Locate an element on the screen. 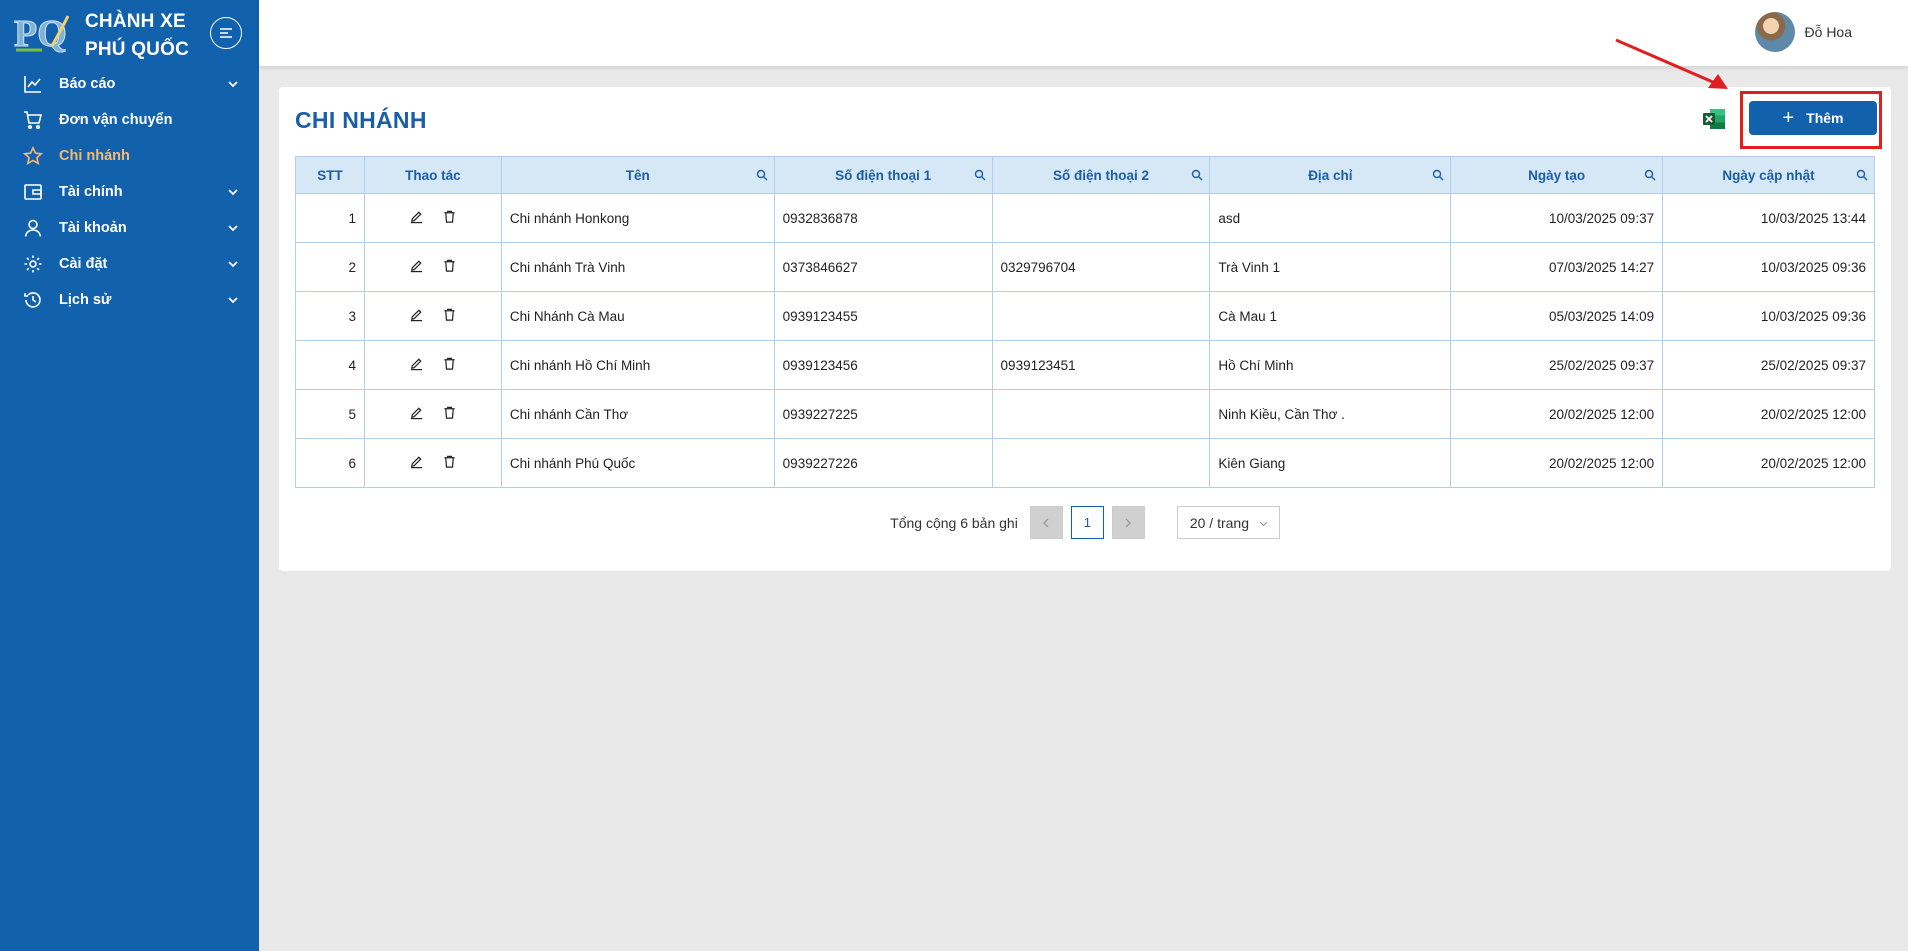 The image size is (1908, 951). pagination-total: Tổng cộng 6 bản ghi is located at coordinates (954, 522).